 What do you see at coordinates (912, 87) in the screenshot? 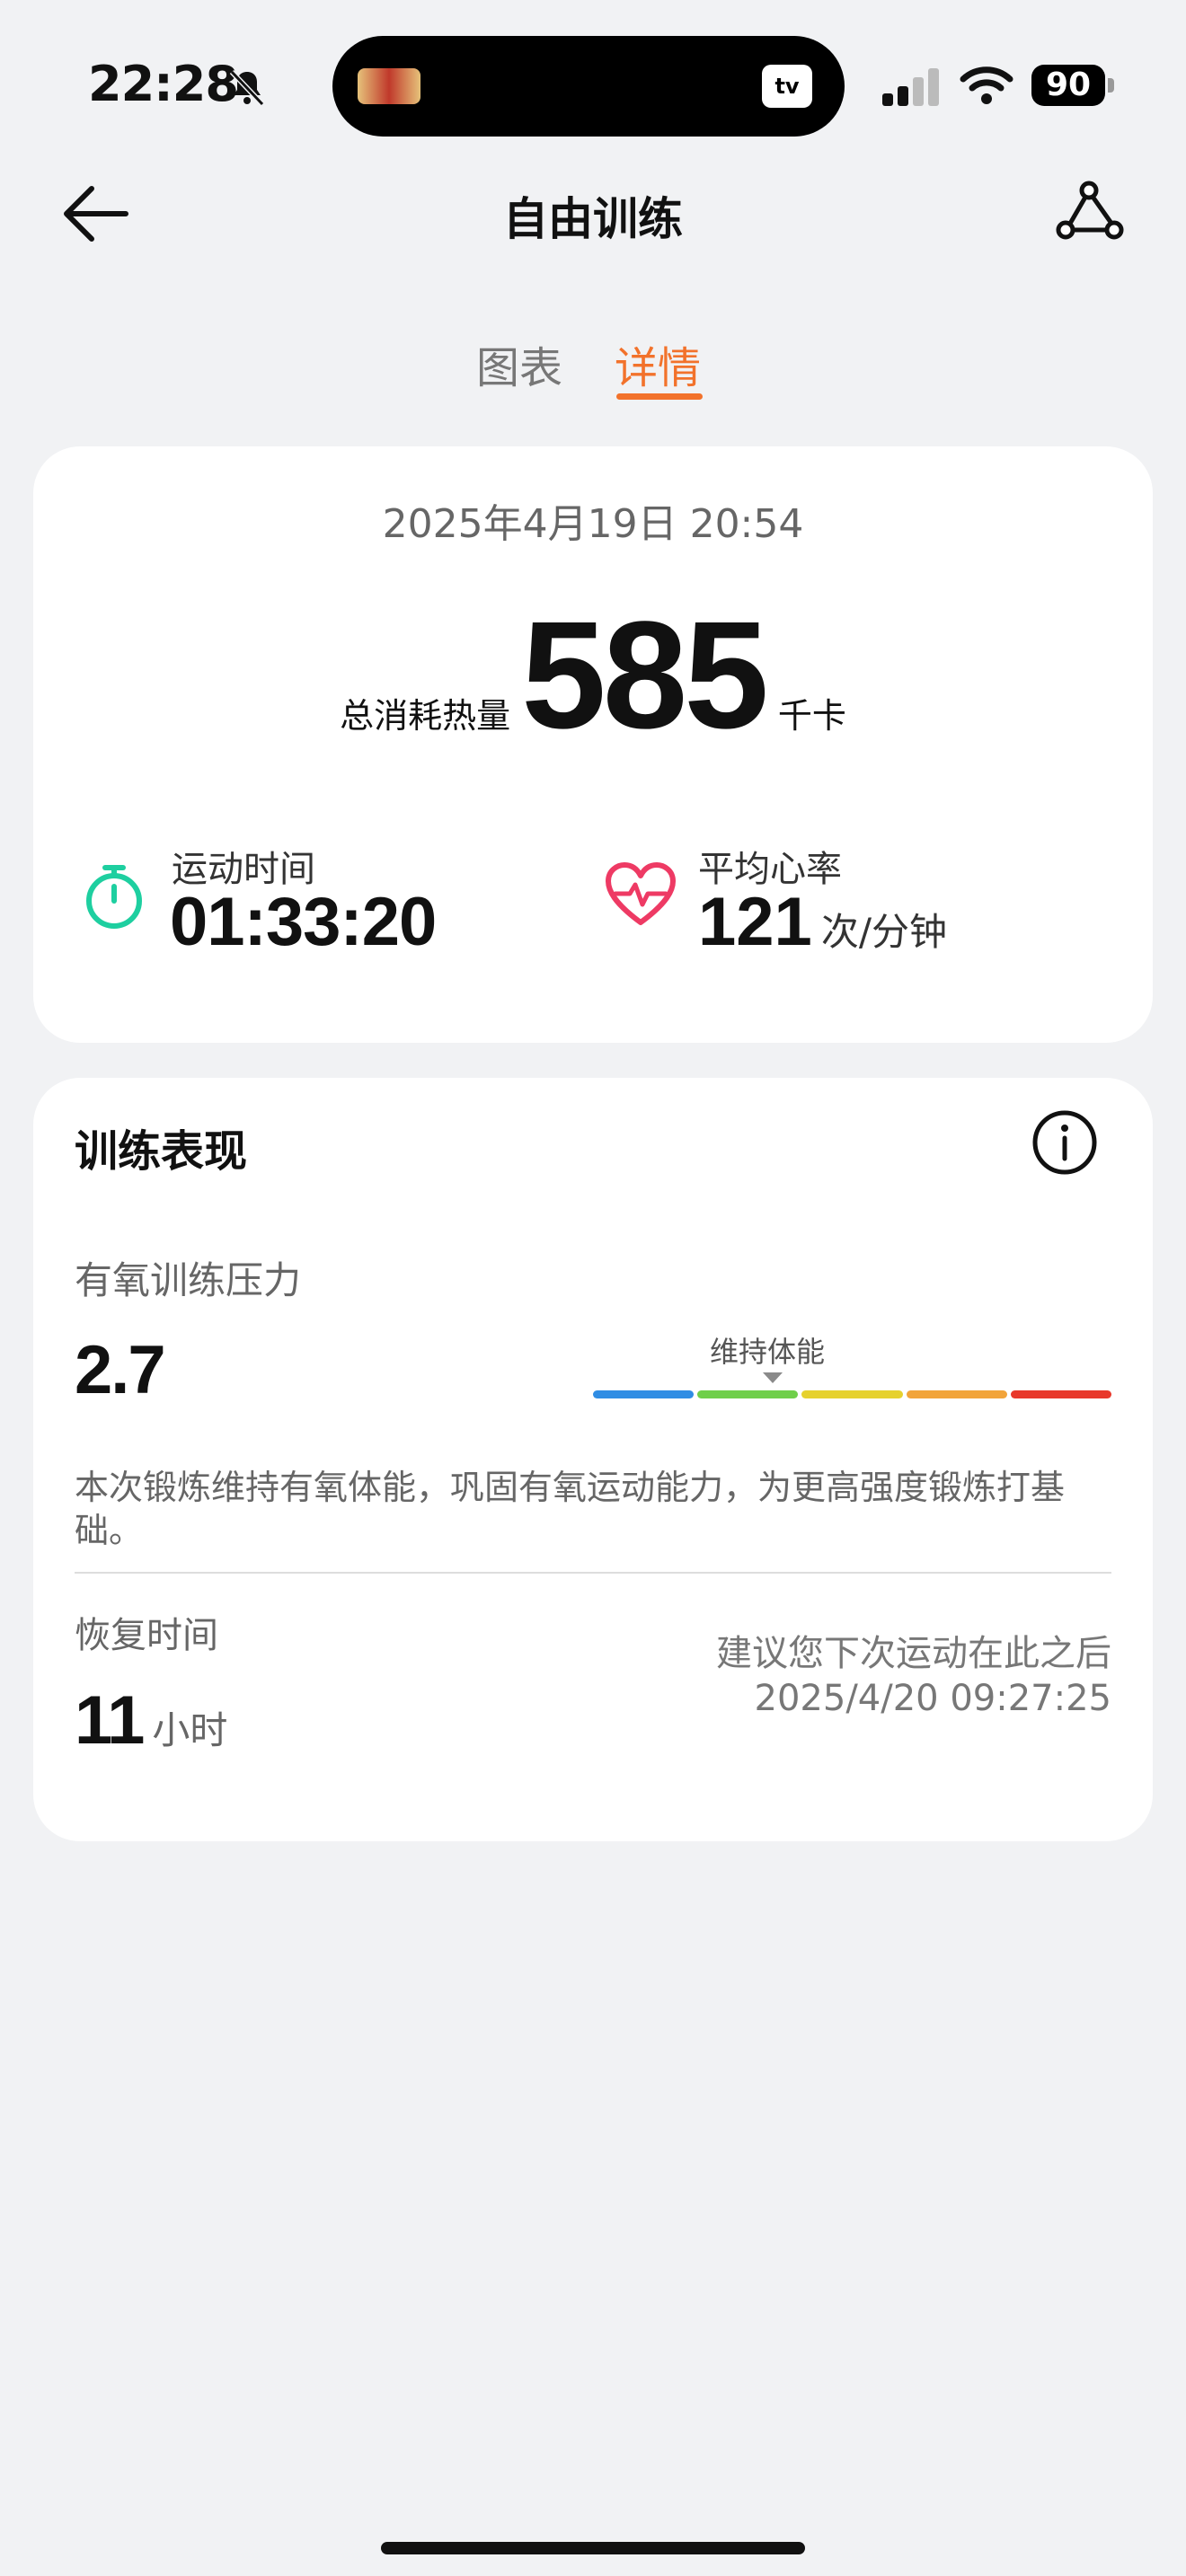
I see `cellular-signal-icon` at bounding box center [912, 87].